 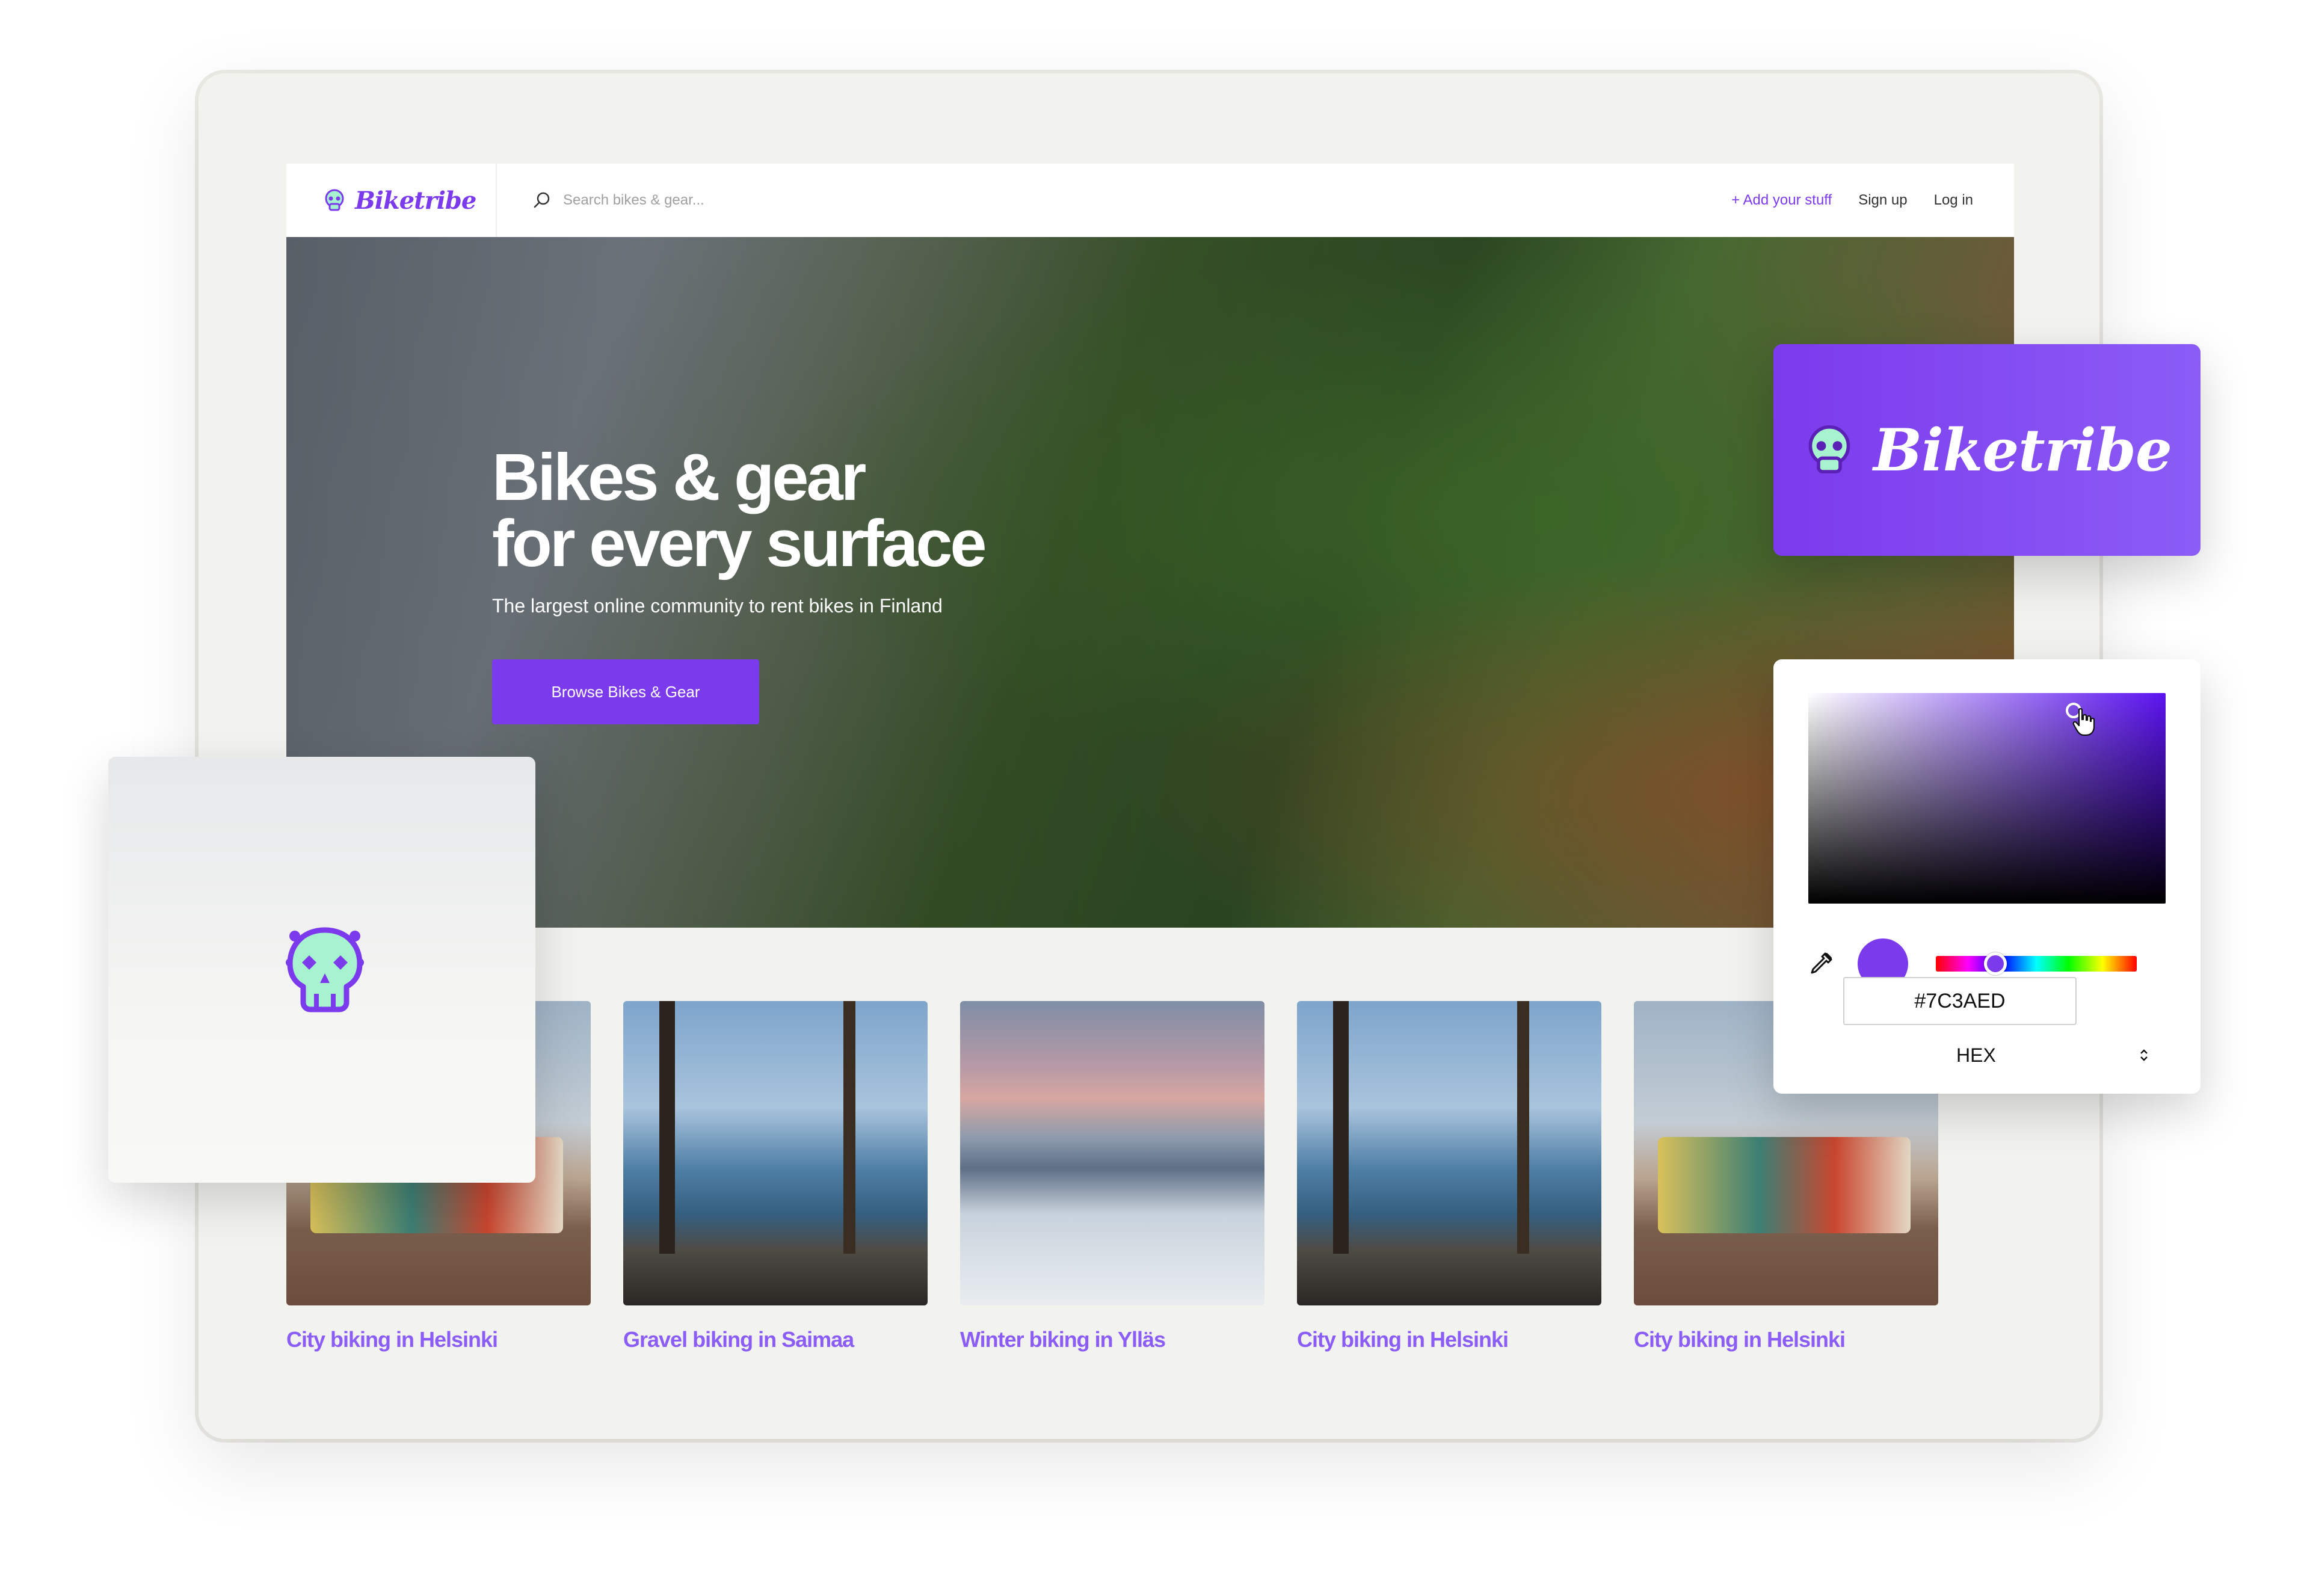 What do you see at coordinates (1112, 1339) in the screenshot?
I see `card-title: Winter biking in Ylläs` at bounding box center [1112, 1339].